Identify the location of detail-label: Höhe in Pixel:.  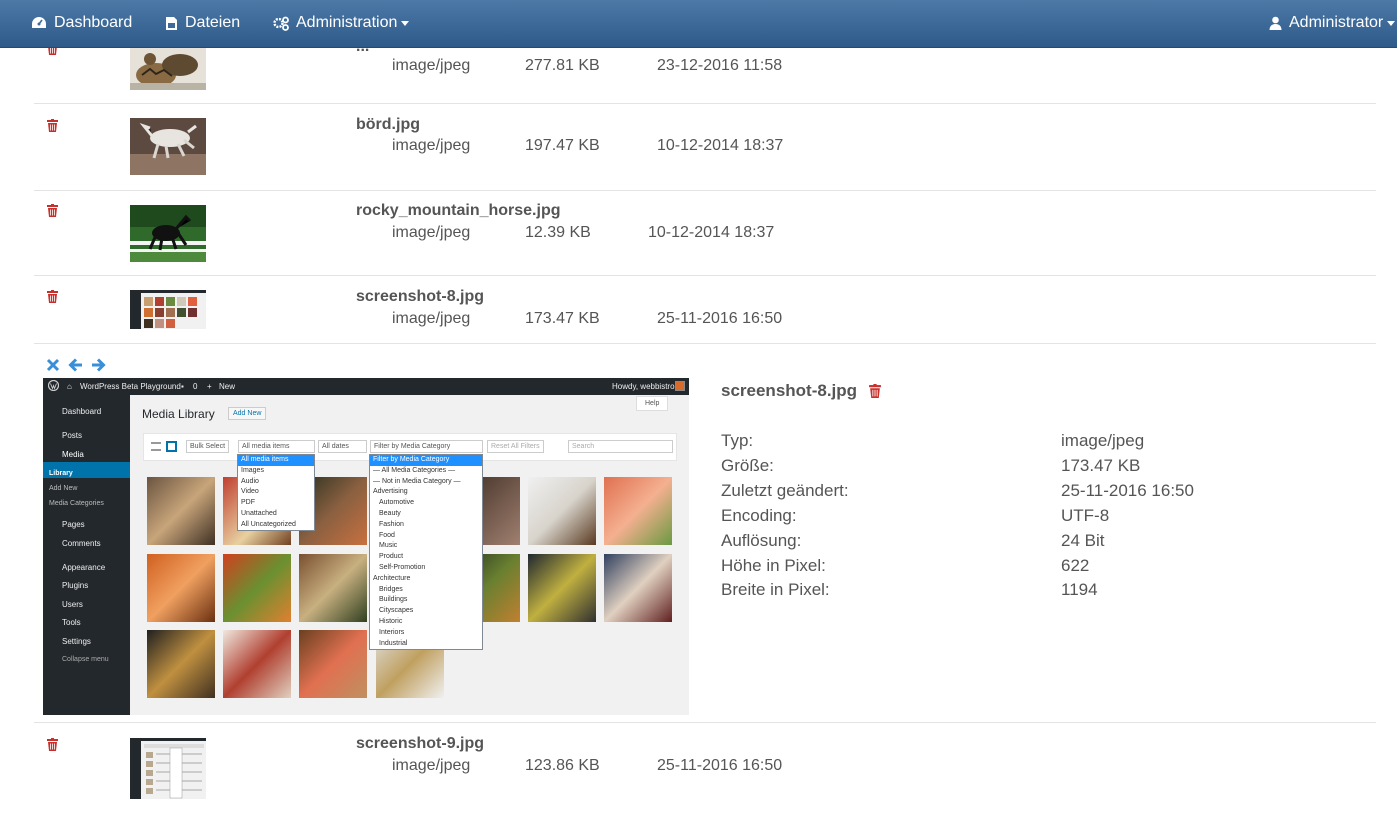
(773, 565).